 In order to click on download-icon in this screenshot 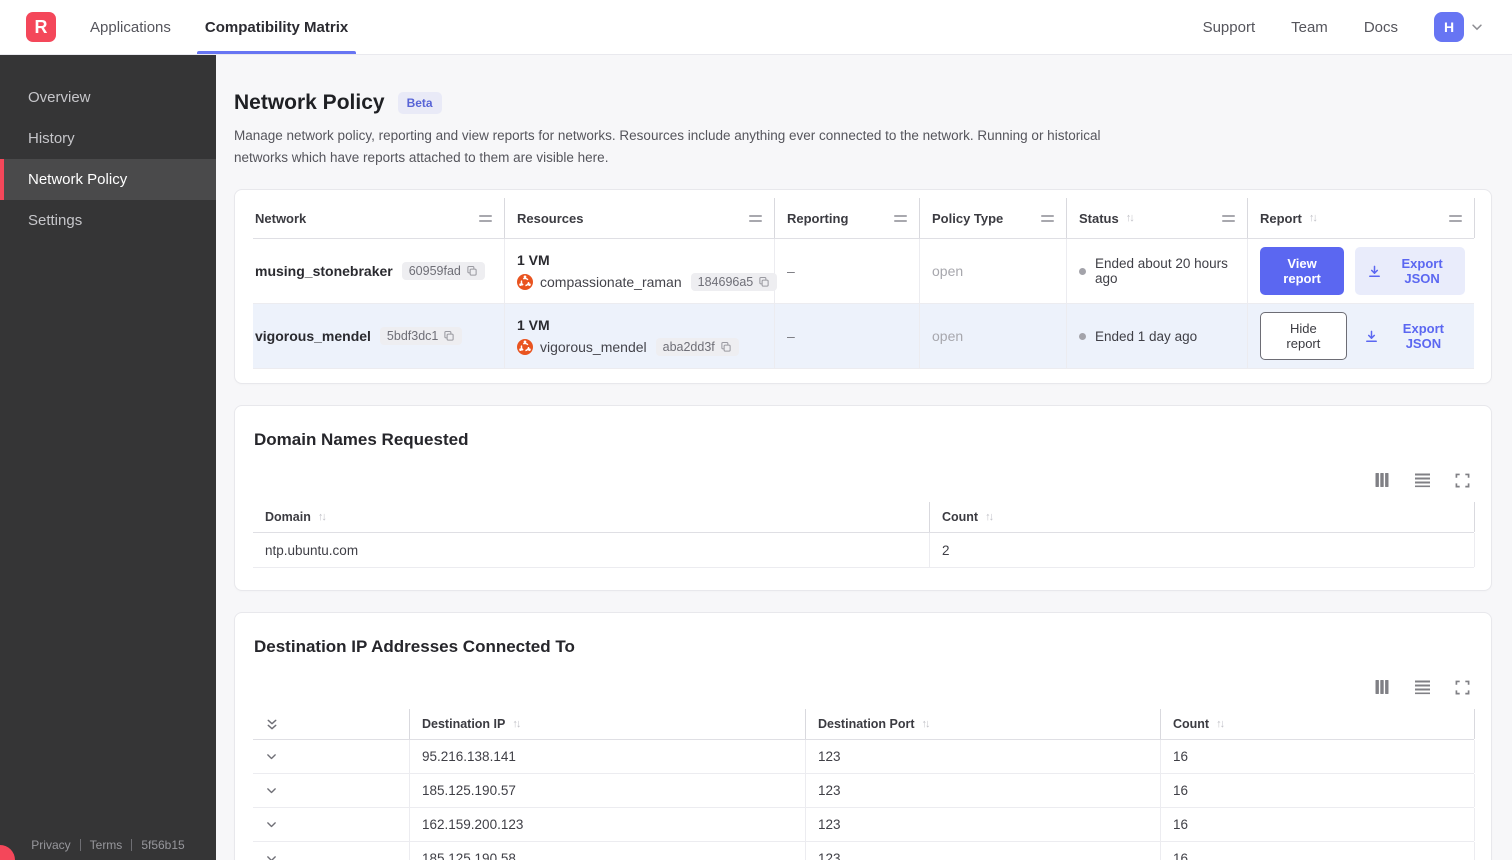, I will do `click(1374, 271)`.